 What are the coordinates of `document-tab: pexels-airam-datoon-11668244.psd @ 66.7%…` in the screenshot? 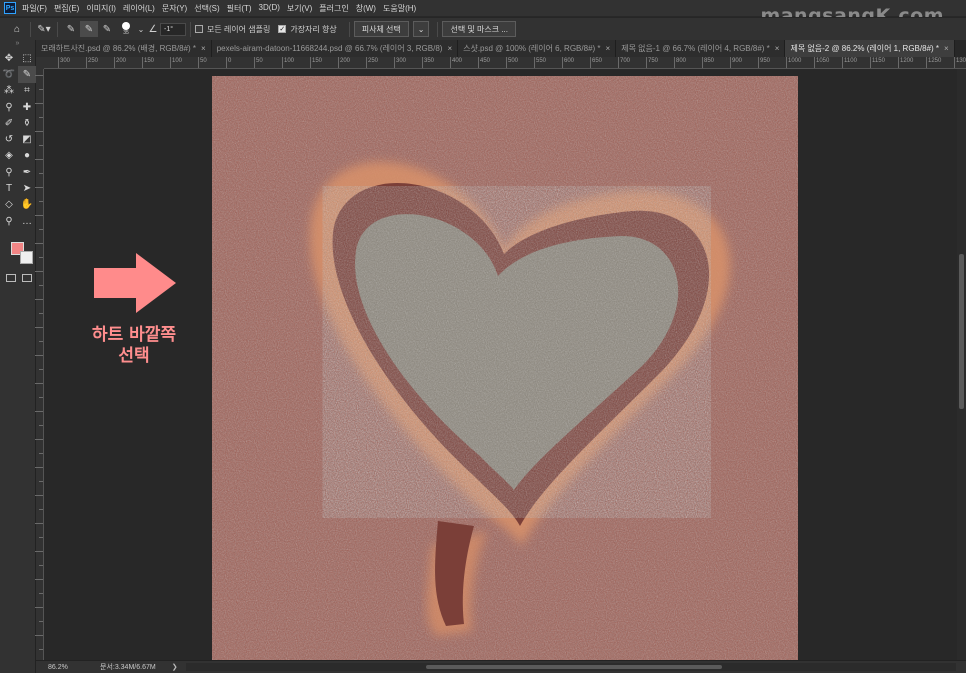 It's located at (335, 48).